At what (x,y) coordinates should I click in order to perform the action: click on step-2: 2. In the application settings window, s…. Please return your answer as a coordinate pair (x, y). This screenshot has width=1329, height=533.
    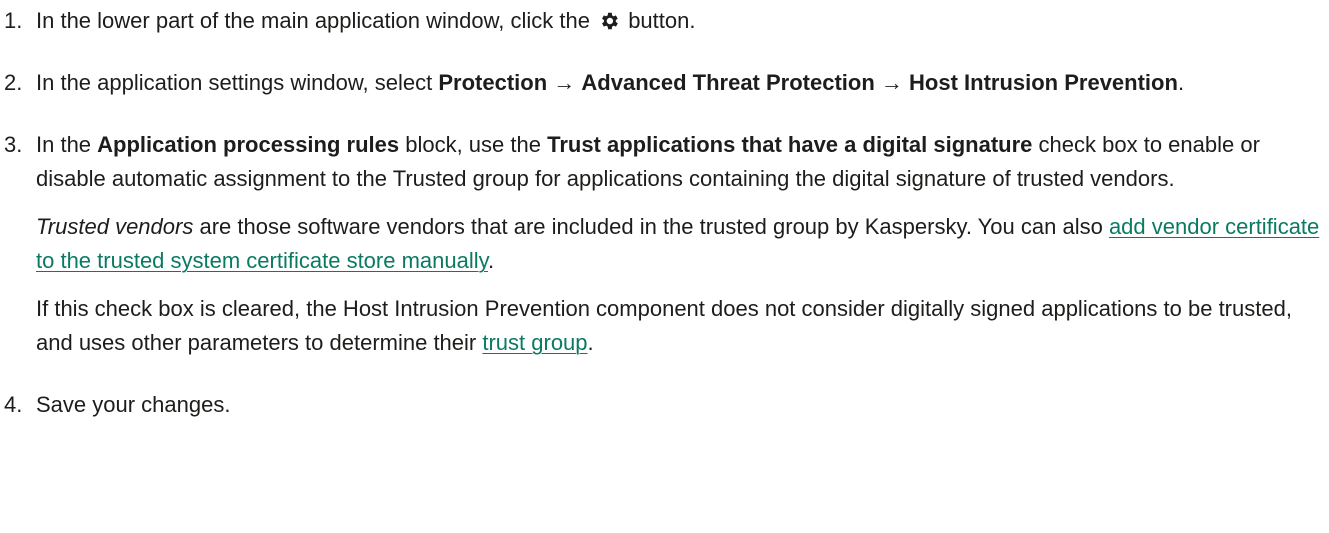
    Looking at the image, I should click on (662, 83).